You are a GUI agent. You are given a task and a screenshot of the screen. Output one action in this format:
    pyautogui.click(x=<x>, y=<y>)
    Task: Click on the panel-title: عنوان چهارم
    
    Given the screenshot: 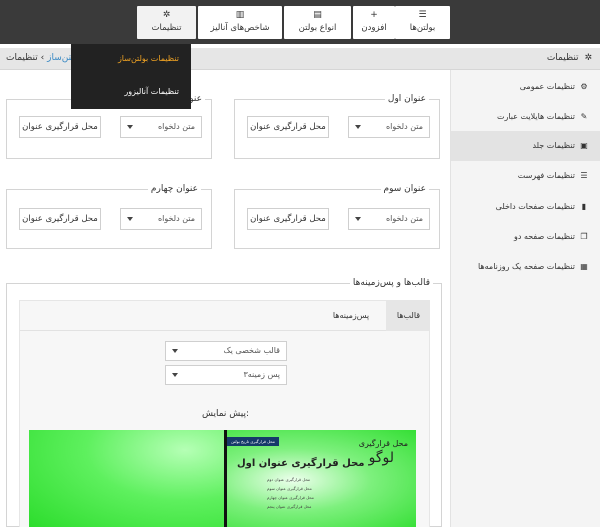 What is the action you would take?
    pyautogui.click(x=174, y=189)
    